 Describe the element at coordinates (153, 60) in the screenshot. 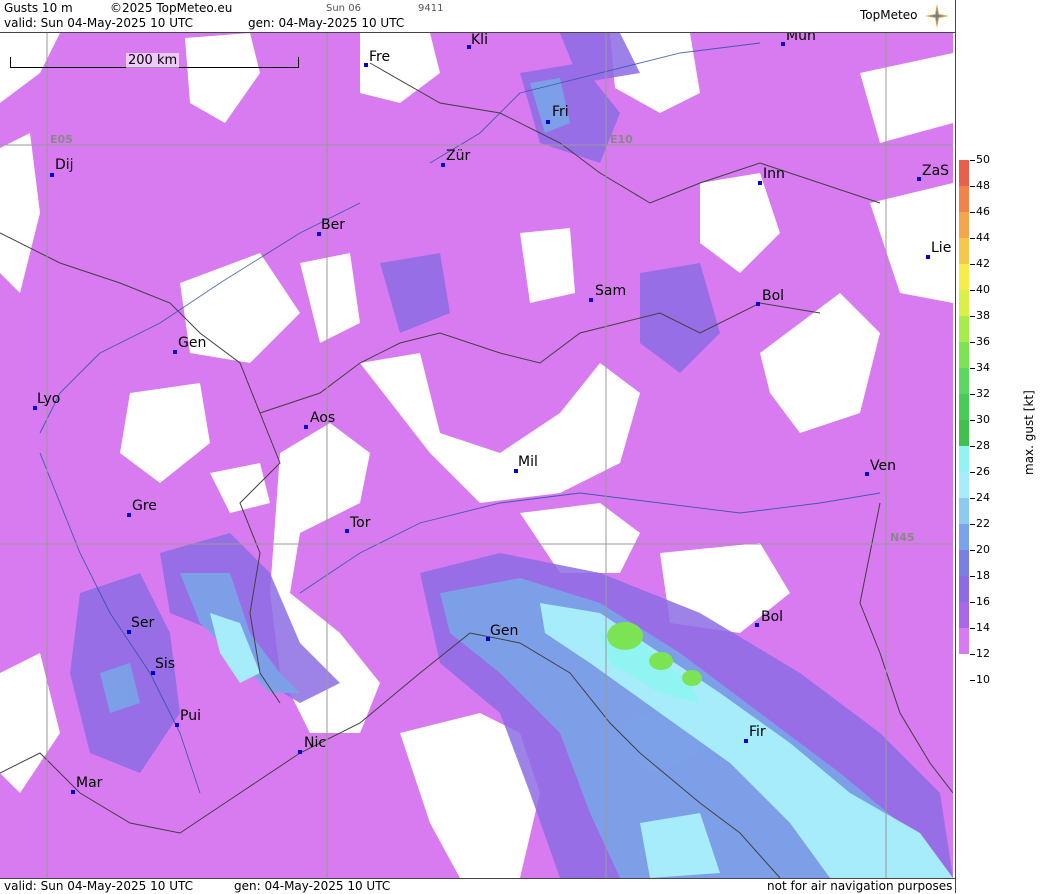

I see `scale-label: 200 km` at that location.